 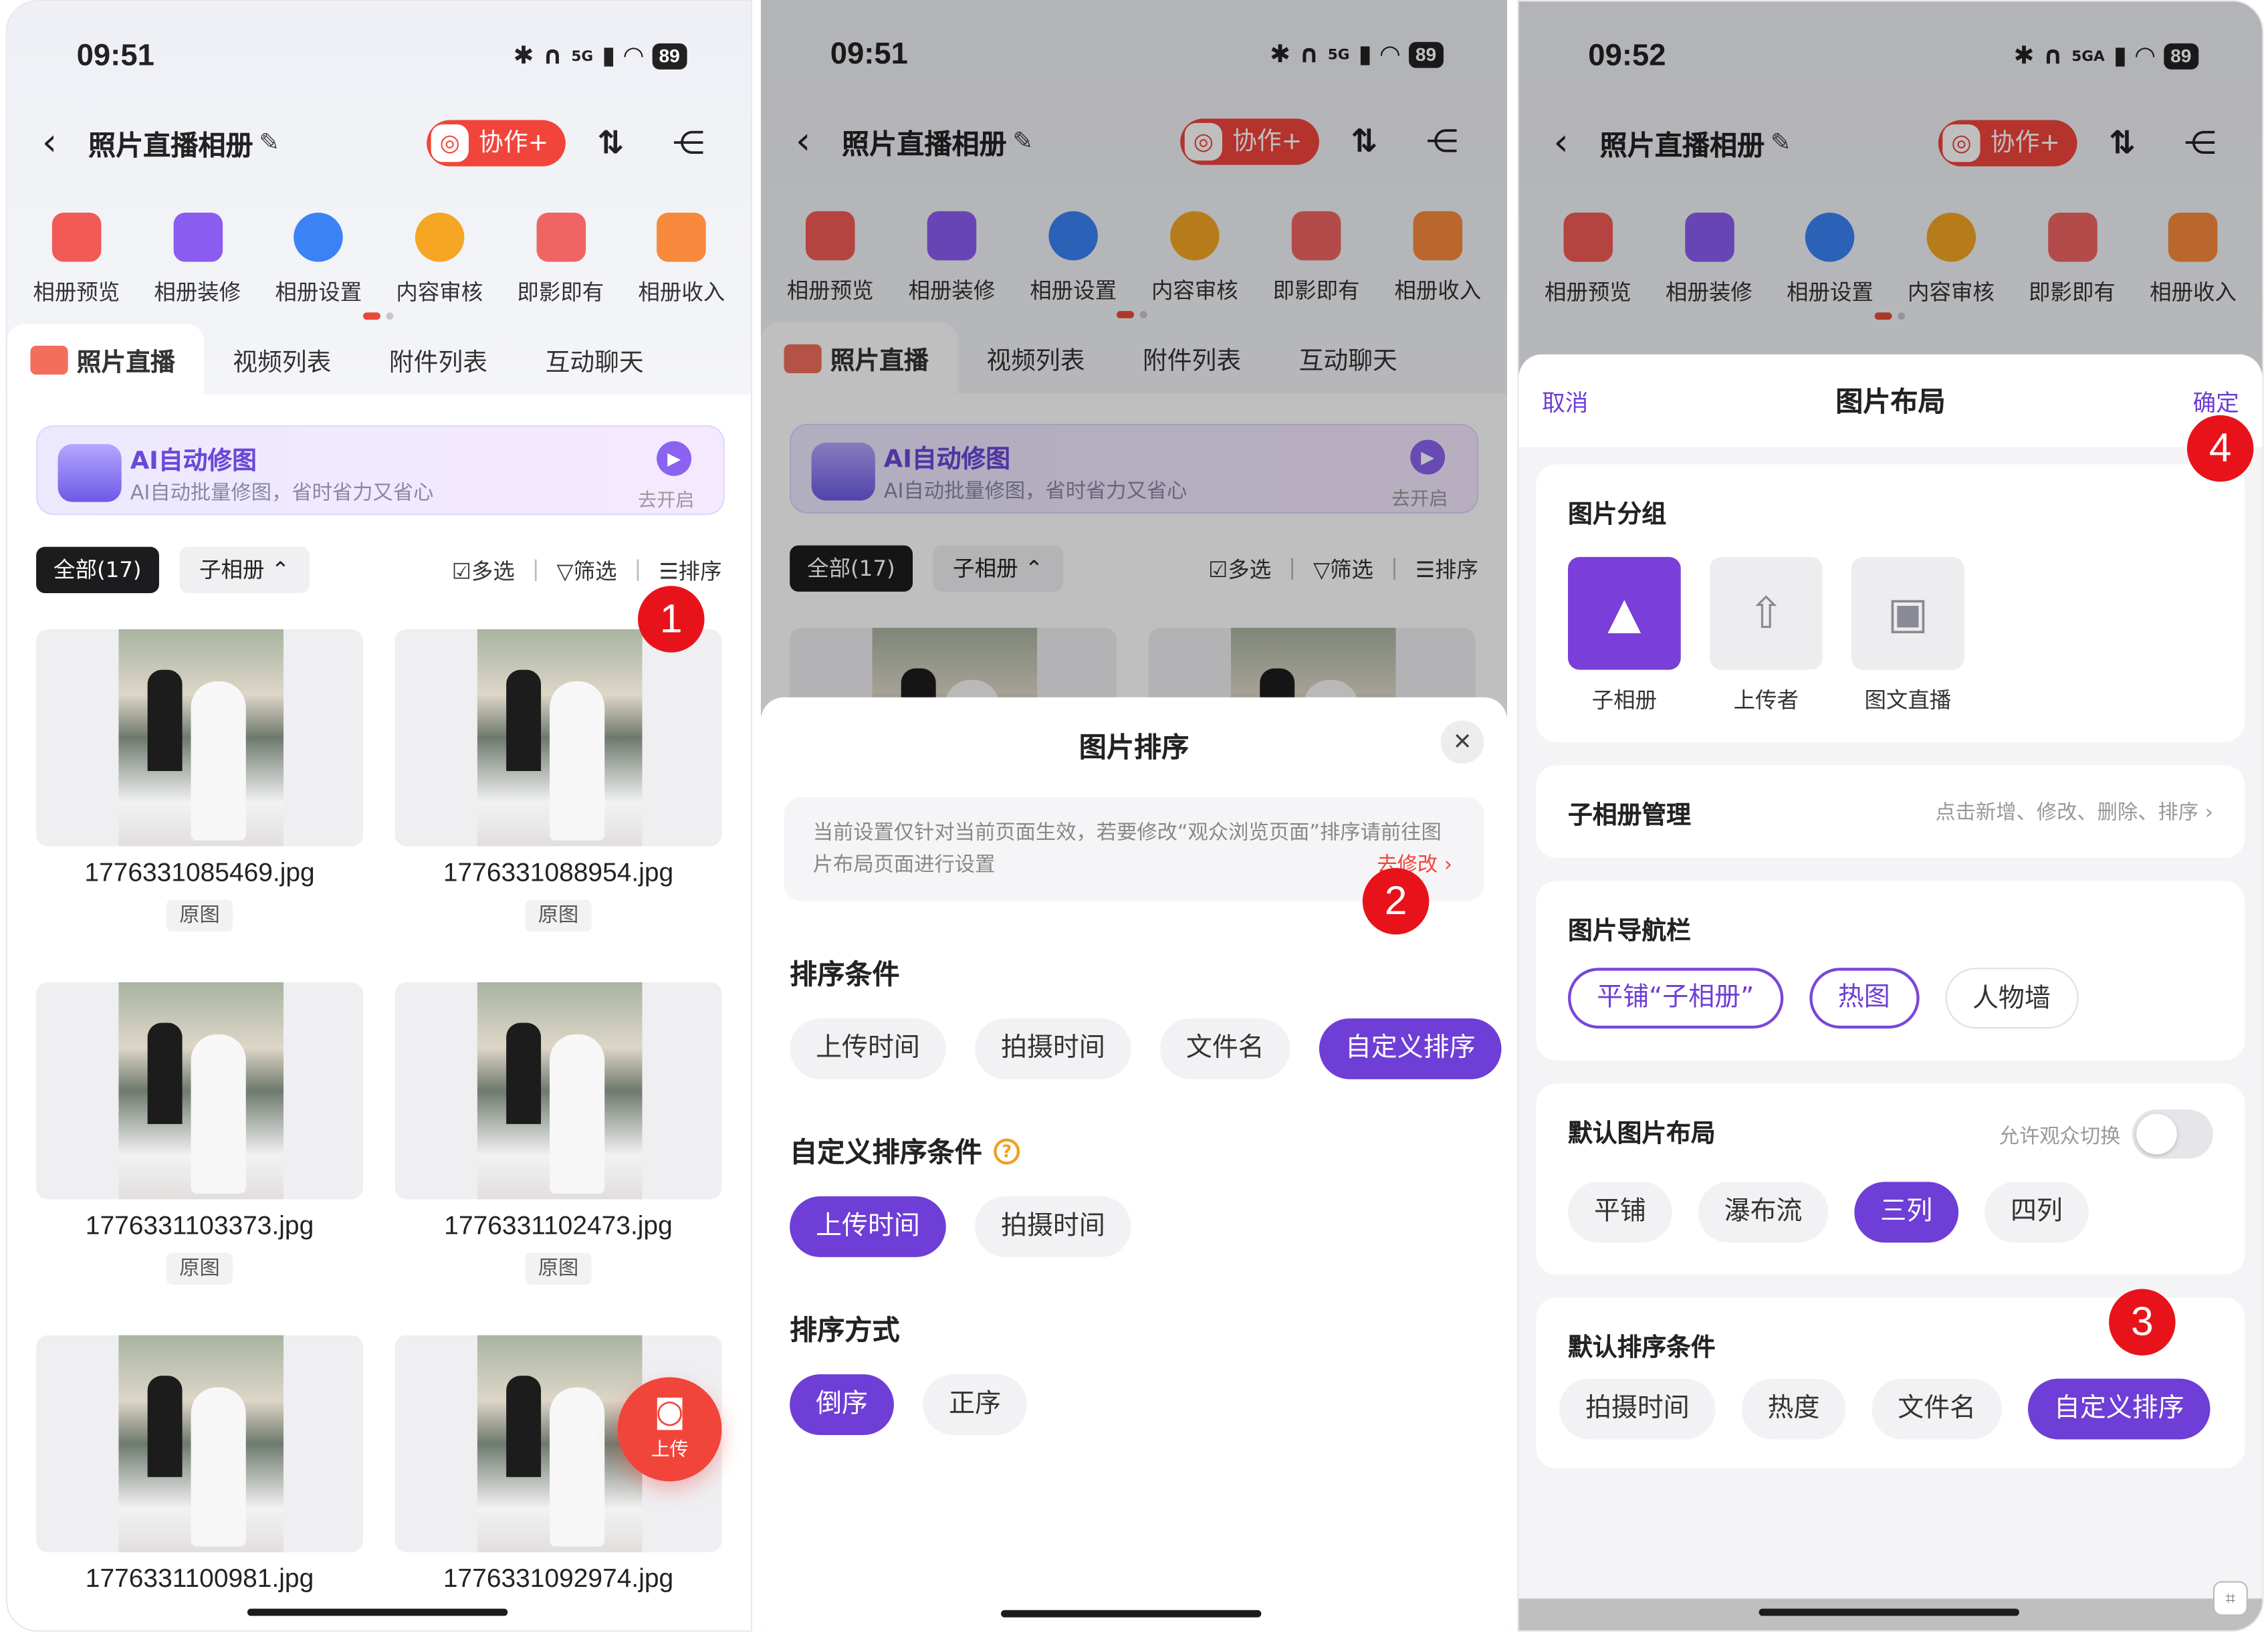 I want to click on checkbox-icon: ☑, so click(x=461, y=570).